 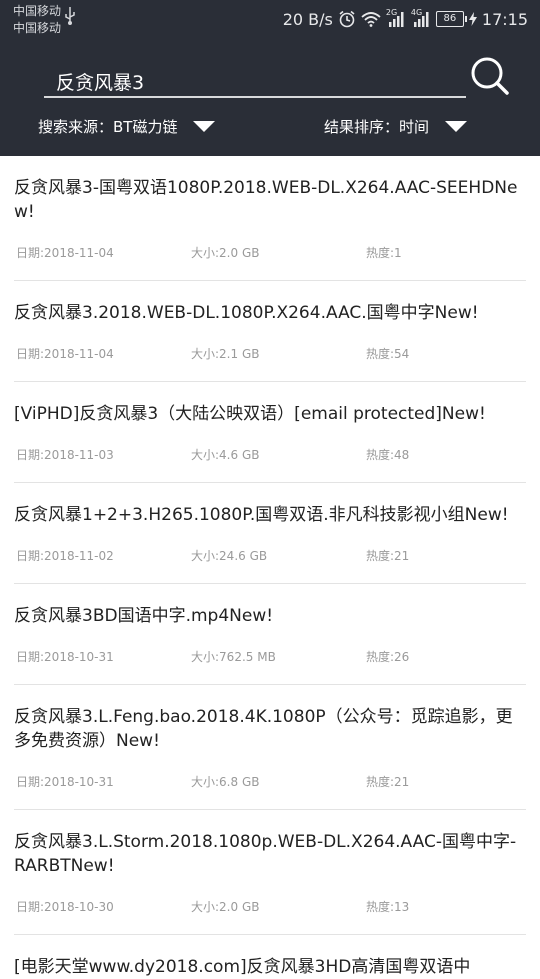 I want to click on item-meta: 日期:2018-10-30 大小:2.0 GB 热度:13, so click(x=270, y=906).